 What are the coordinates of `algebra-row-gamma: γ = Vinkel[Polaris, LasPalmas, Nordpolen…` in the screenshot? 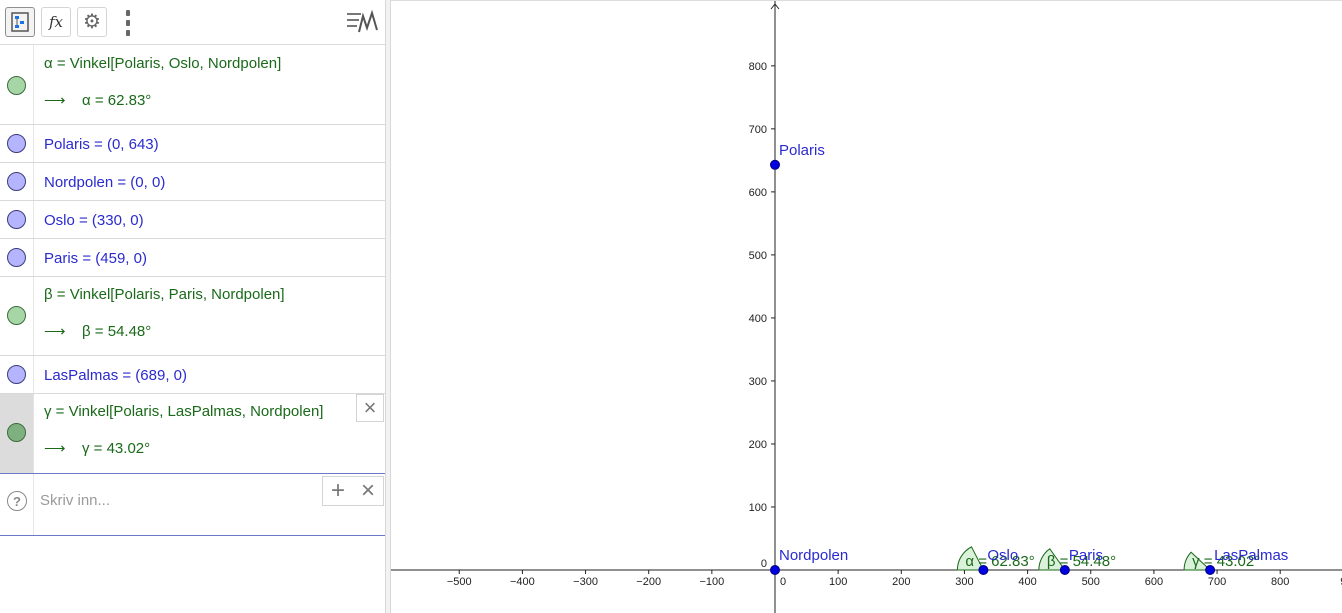 It's located at (192, 433).